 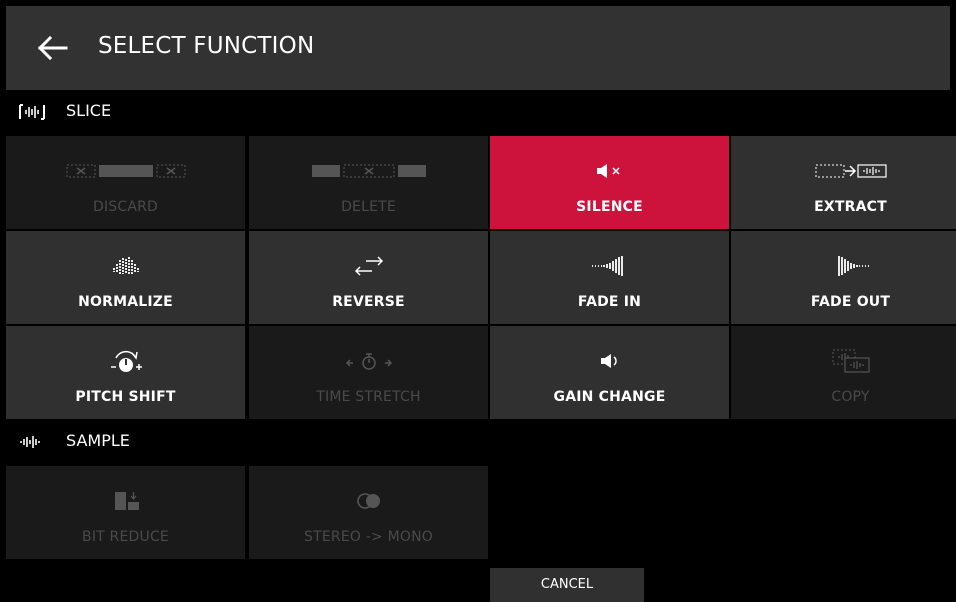 I want to click on gain-change-button: GAIN CHANGE, so click(x=609, y=372).